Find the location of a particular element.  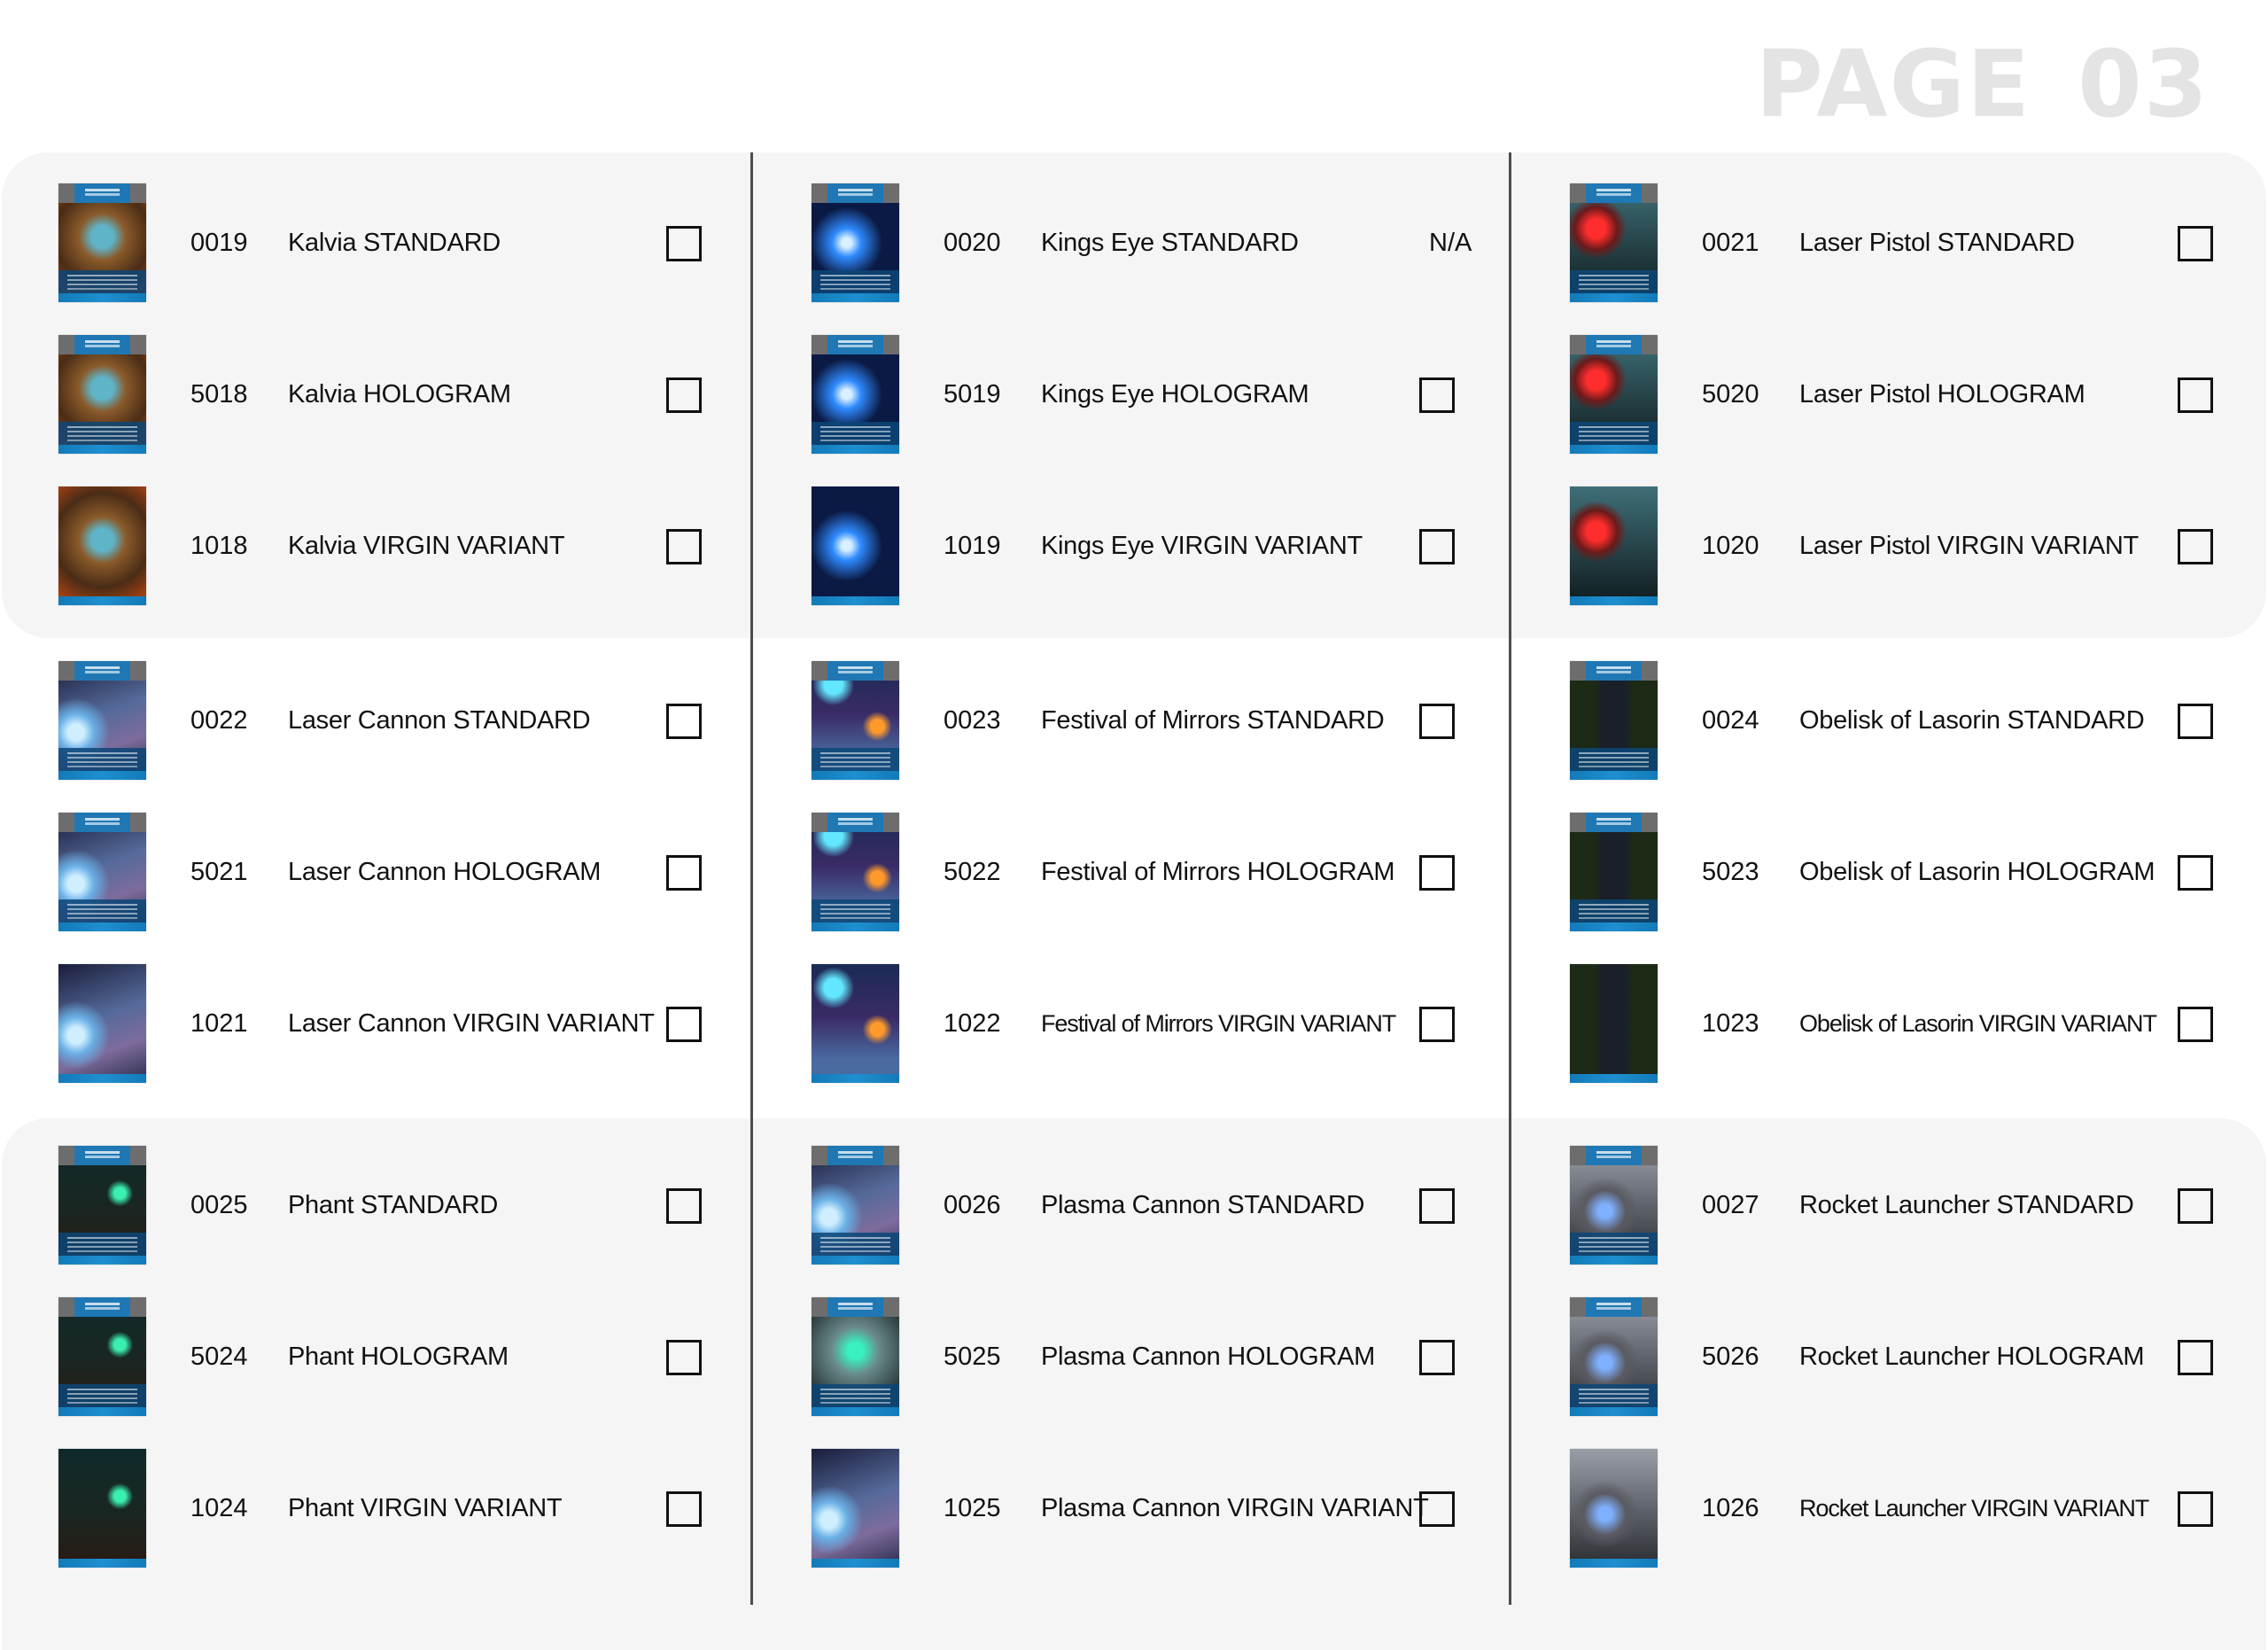

card-name: Kalvia STANDARD is located at coordinates (394, 243).